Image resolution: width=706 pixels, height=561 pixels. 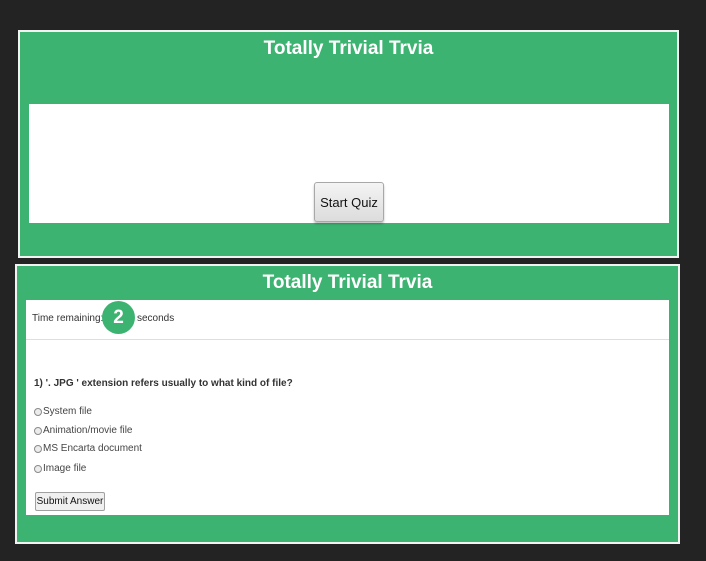 I want to click on timer-row: Time remaining: 2 seconds, so click(x=347, y=320).